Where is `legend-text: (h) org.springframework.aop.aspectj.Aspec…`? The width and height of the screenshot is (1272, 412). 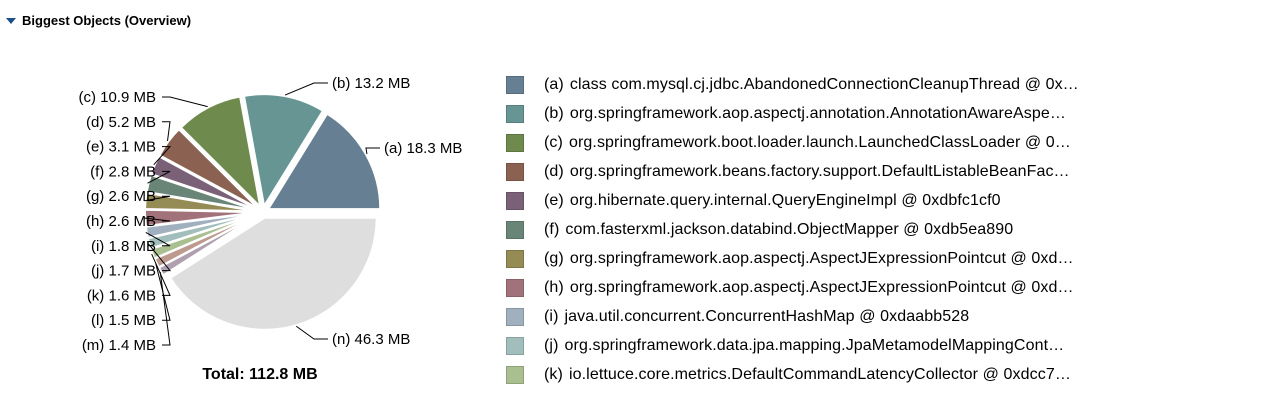 legend-text: (h) org.springframework.aop.aspectj.Aspec… is located at coordinates (809, 288).